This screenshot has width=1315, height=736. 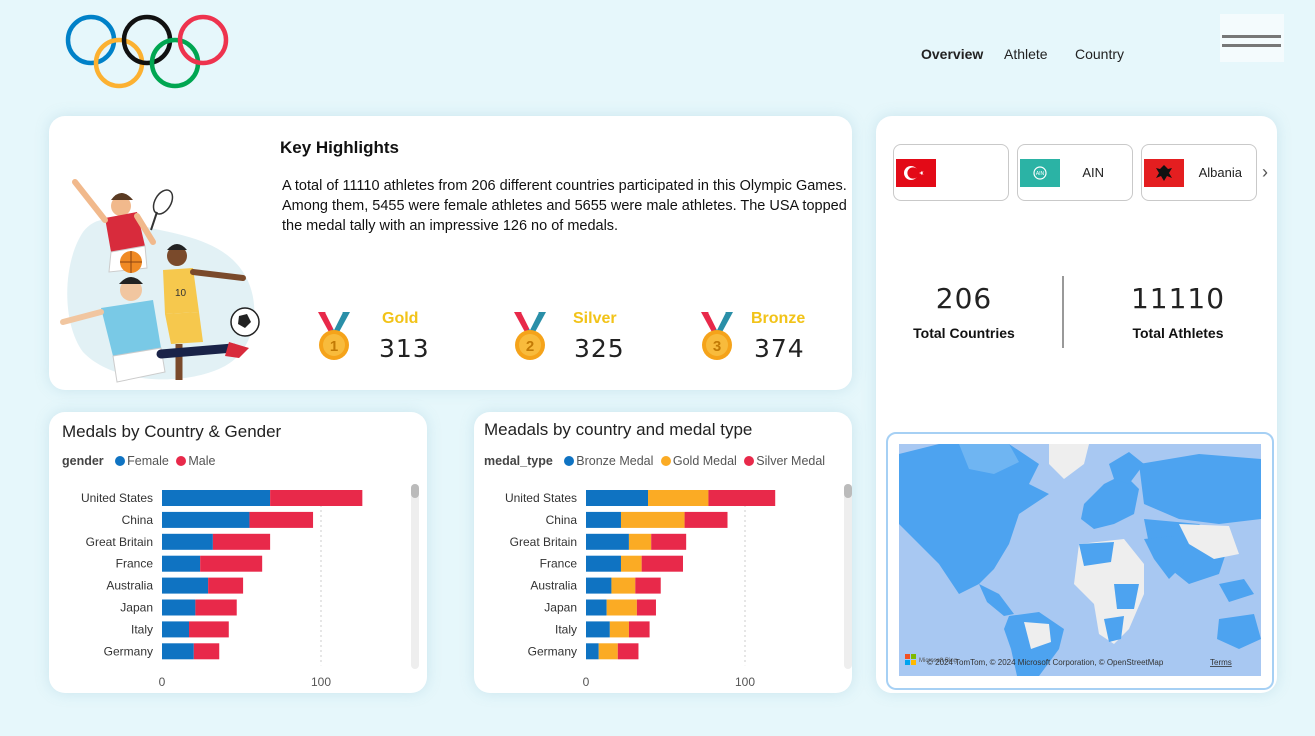 What do you see at coordinates (83, 461) in the screenshot?
I see `legend-title: gender` at bounding box center [83, 461].